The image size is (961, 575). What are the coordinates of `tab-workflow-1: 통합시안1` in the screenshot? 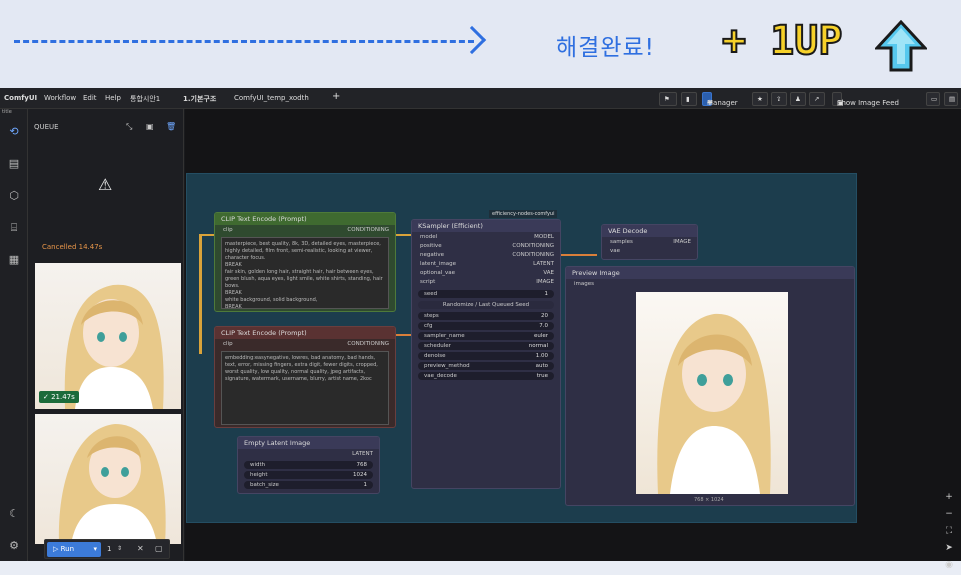 It's located at (145, 99).